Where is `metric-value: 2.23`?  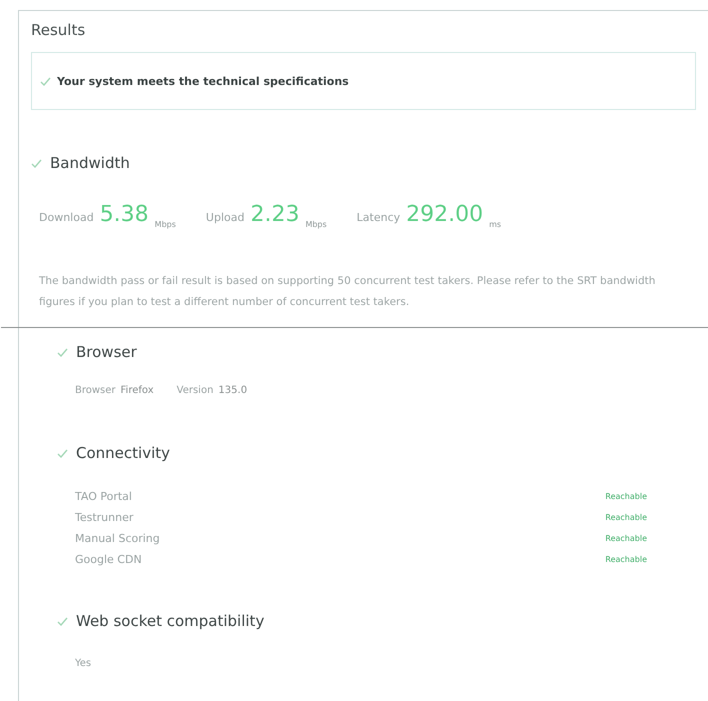 metric-value: 2.23 is located at coordinates (275, 214).